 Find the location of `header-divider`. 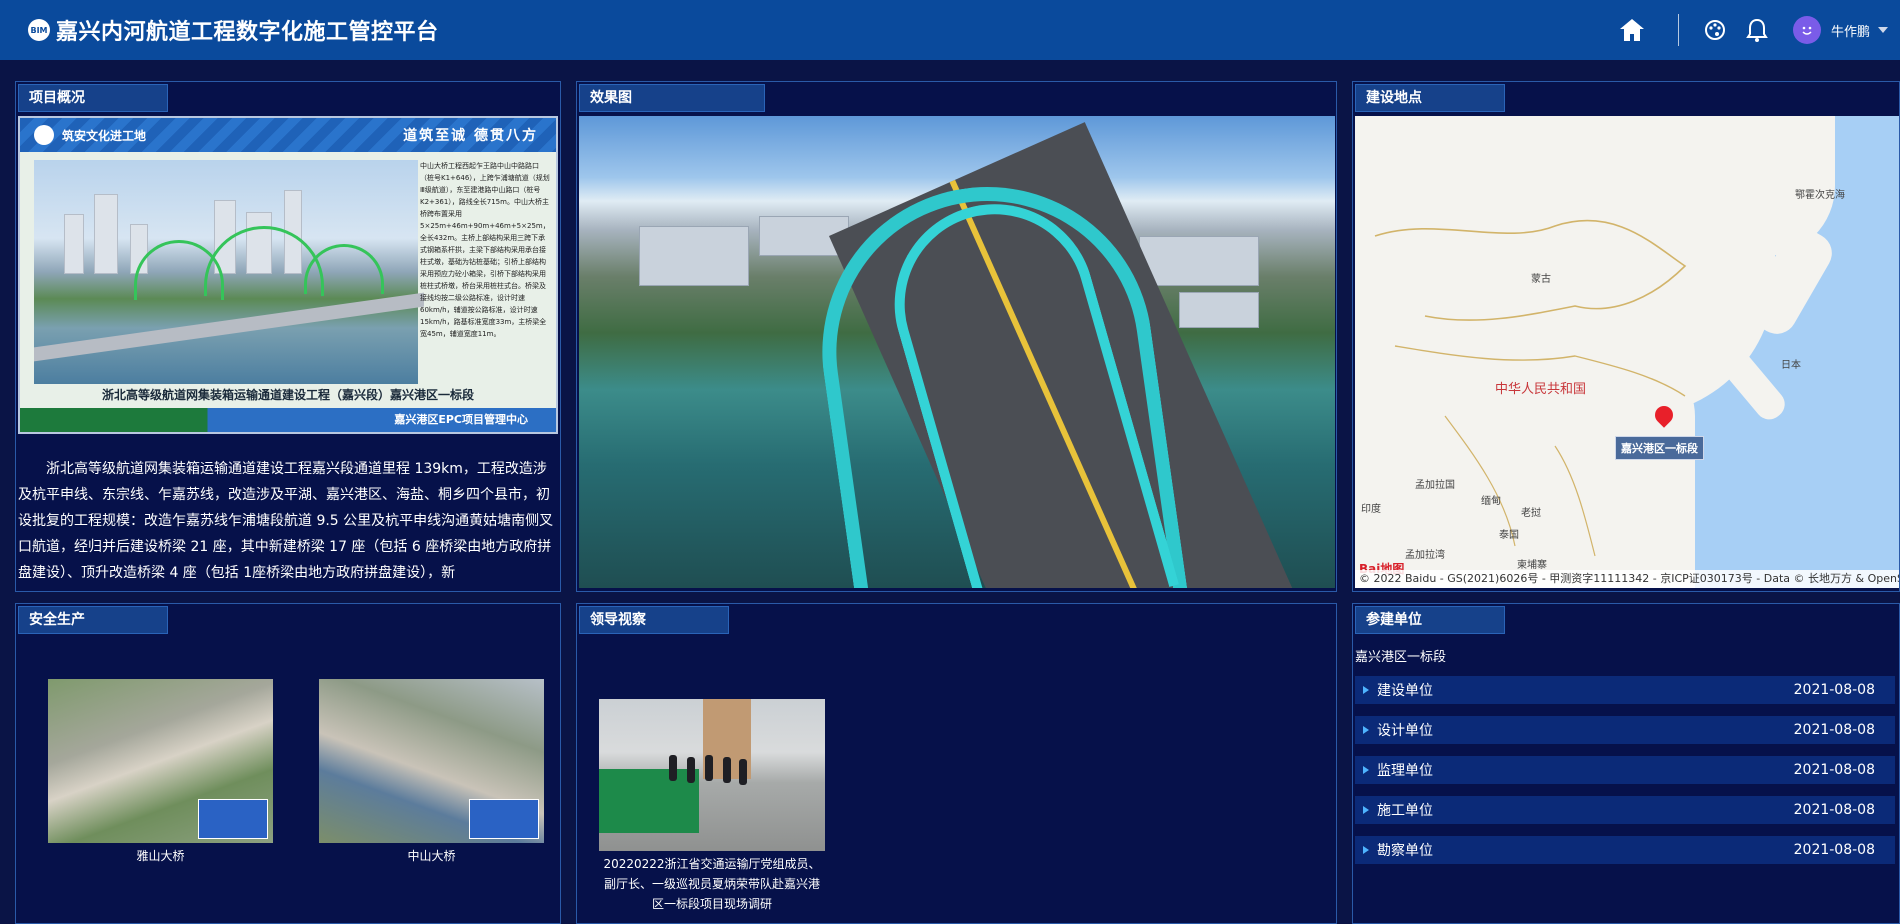

header-divider is located at coordinates (1678, 30).